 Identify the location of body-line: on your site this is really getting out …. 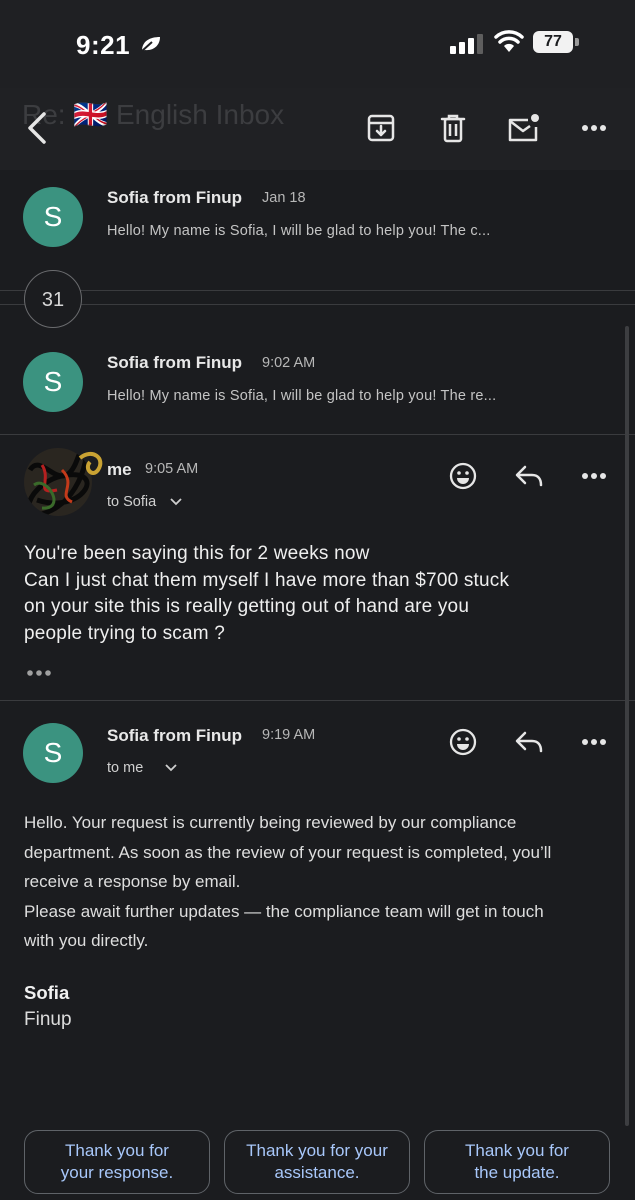
(247, 606).